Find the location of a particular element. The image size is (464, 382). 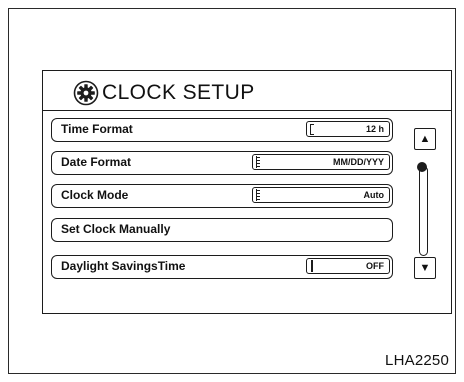

menu-item-clock-mode: Clock Mode Auto is located at coordinates (222, 196).